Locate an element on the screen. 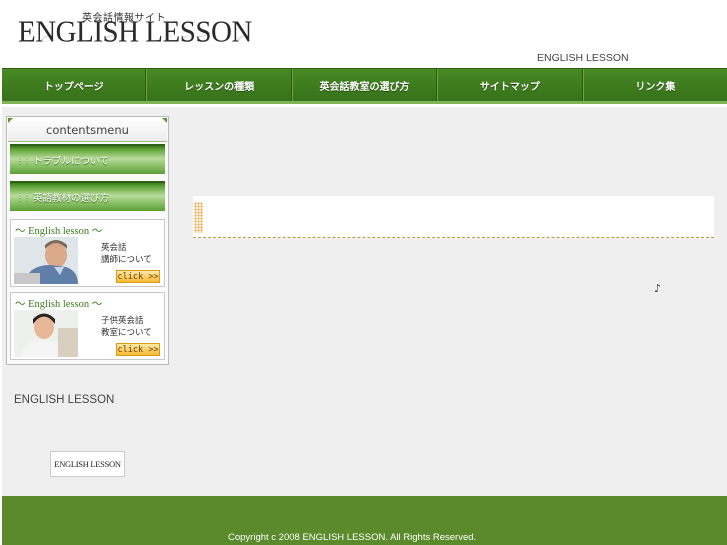  nav-item-choose-school: 英会話教室の選び方 is located at coordinates (364, 85).